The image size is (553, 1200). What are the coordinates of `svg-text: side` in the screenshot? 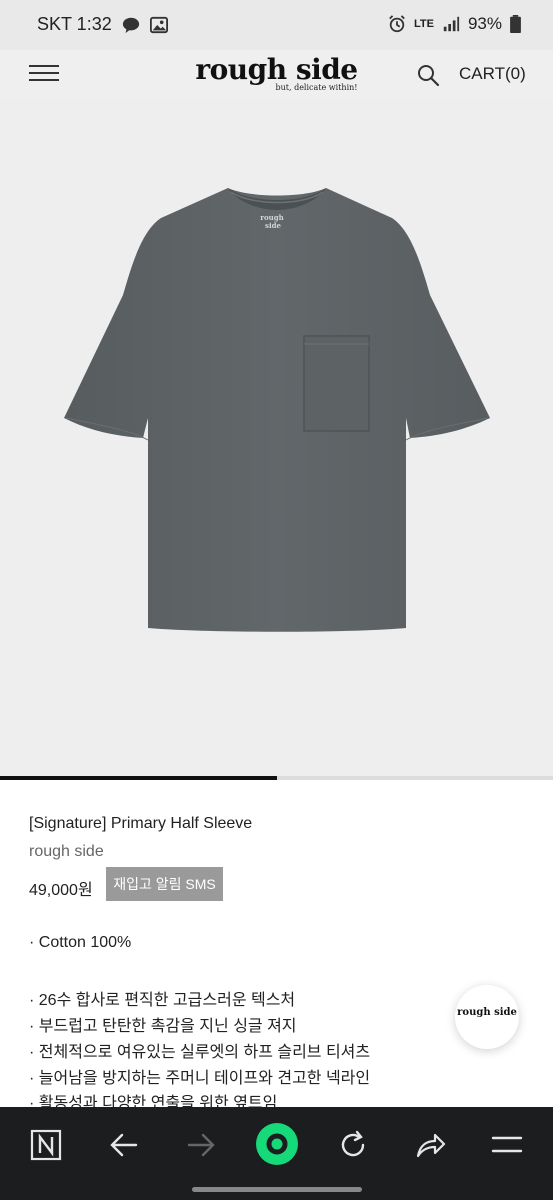 It's located at (273, 225).